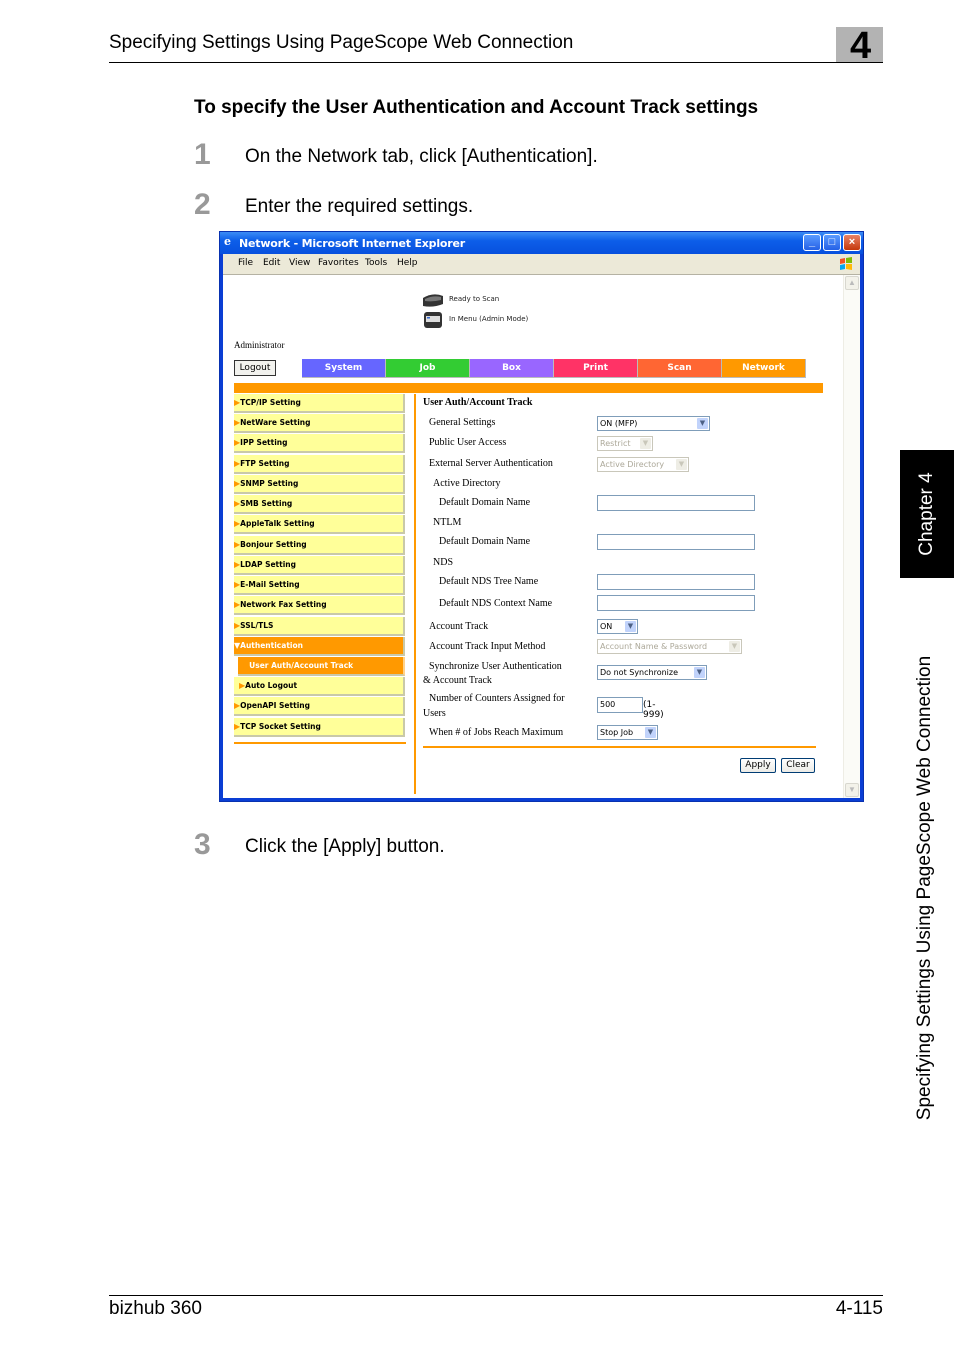 The image size is (954, 1352). I want to click on step-number: 3, so click(202, 844).